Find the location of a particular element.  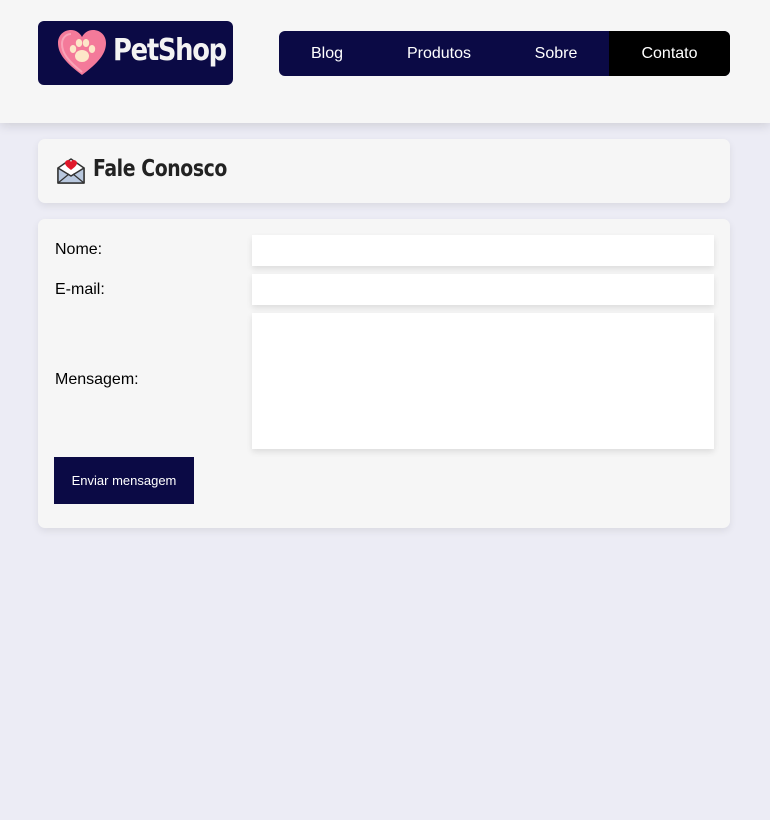

send-message-button: Enviar mensagem is located at coordinates (124, 480).